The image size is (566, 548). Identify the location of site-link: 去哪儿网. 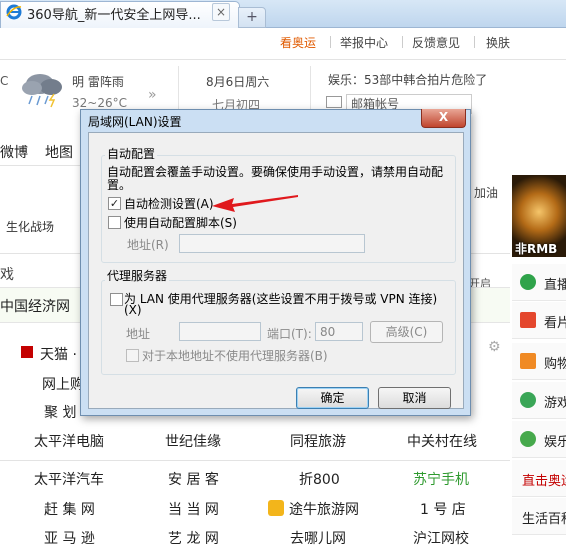
(318, 538).